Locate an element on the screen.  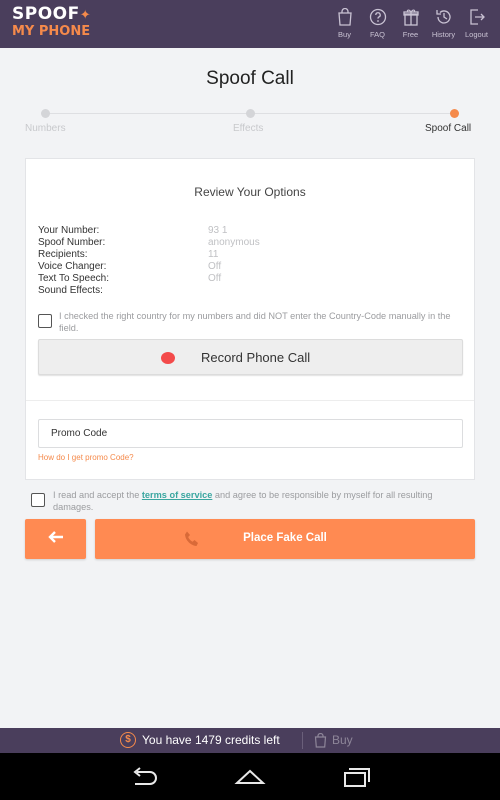
nav-logout: Logout is located at coordinates (476, 22).